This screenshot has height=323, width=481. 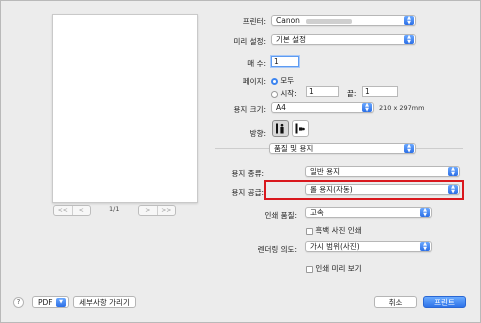 I want to click on presets-value: 기본 설정, so click(x=291, y=39).